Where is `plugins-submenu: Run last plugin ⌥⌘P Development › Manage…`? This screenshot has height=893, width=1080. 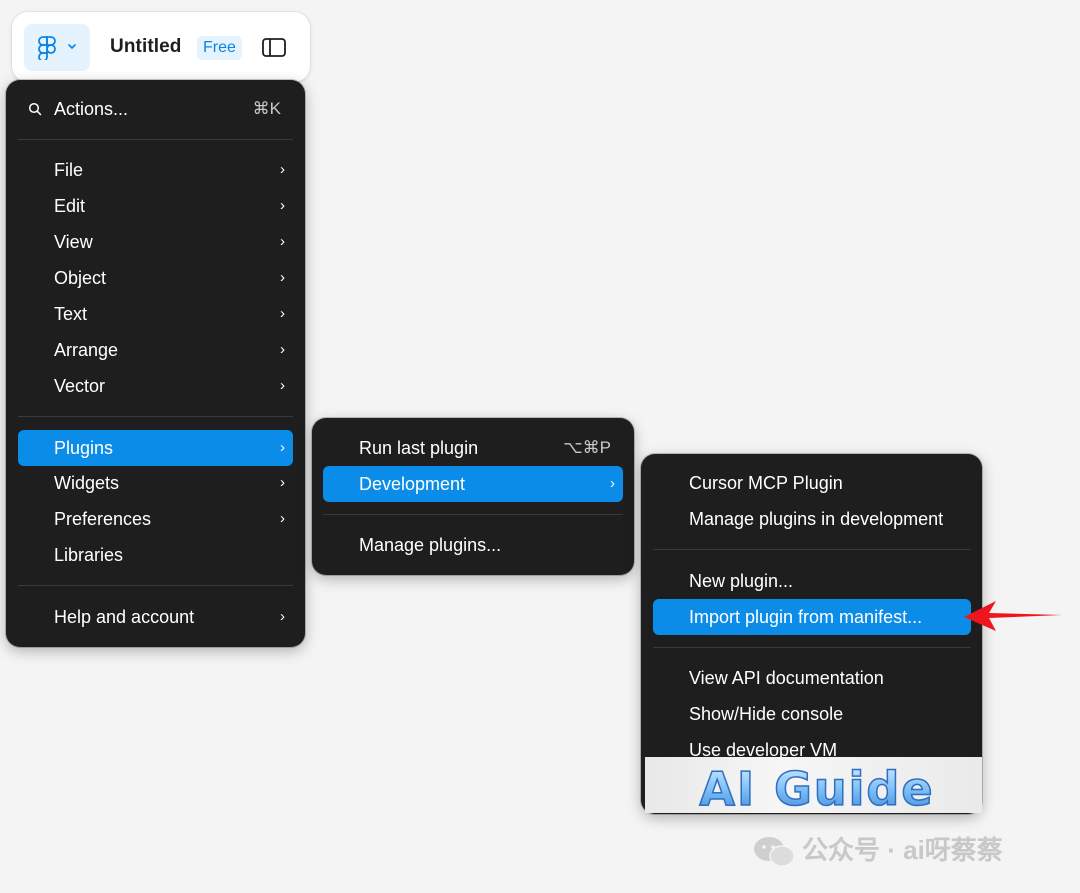 plugins-submenu: Run last plugin ⌥⌘P Development › Manage… is located at coordinates (473, 496).